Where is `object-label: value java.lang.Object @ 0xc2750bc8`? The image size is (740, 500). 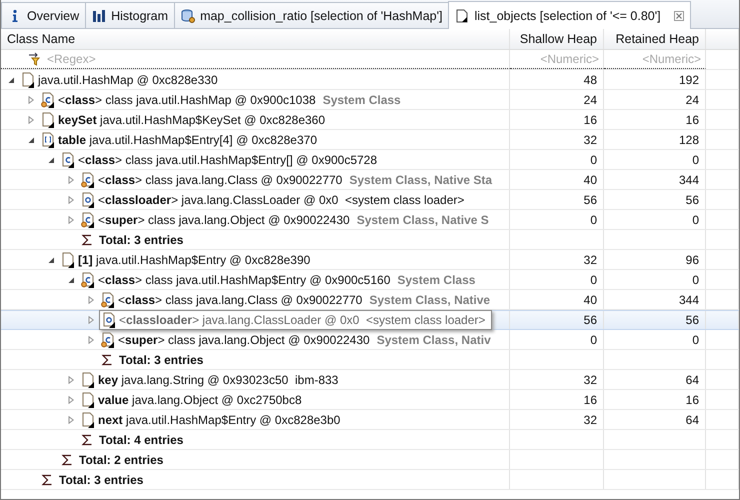 object-label: value java.lang.Object @ 0xc2750bc8 is located at coordinates (200, 399).